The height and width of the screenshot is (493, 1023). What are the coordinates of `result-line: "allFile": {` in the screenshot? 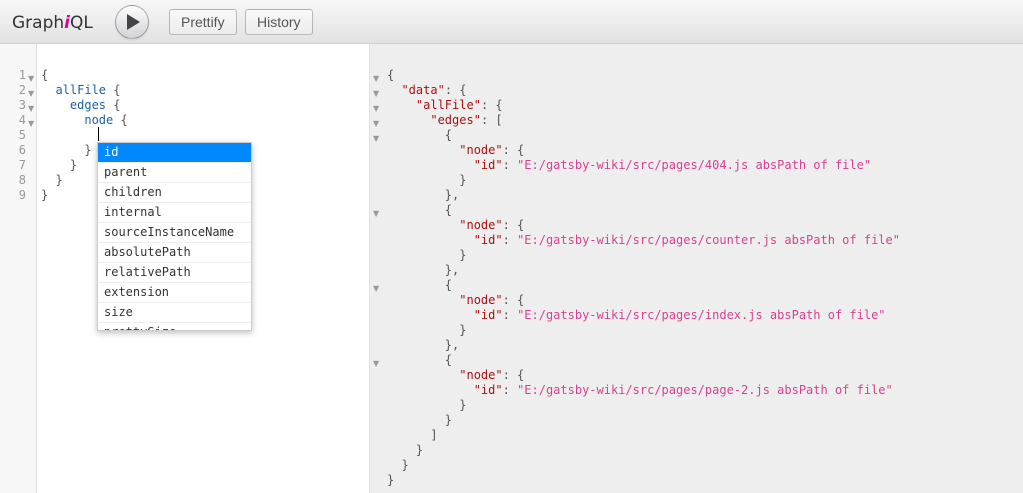 It's located at (459, 105).